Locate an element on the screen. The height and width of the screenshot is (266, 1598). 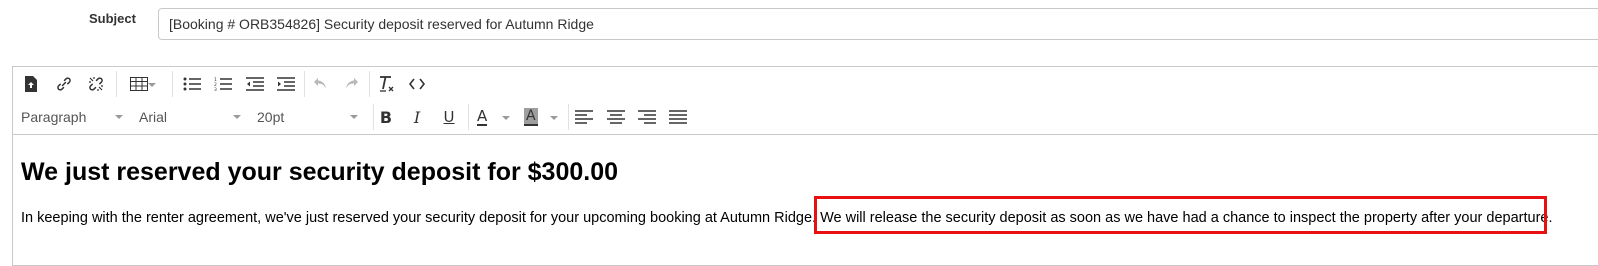
highlight-box is located at coordinates (1180, 215).